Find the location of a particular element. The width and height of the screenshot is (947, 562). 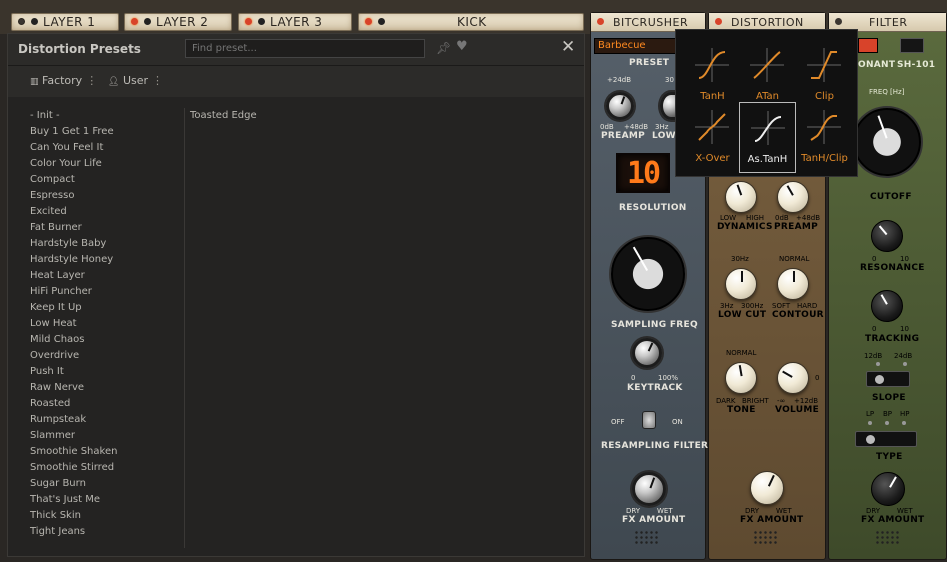

slope-12db: 12dB is located at coordinates (873, 356).